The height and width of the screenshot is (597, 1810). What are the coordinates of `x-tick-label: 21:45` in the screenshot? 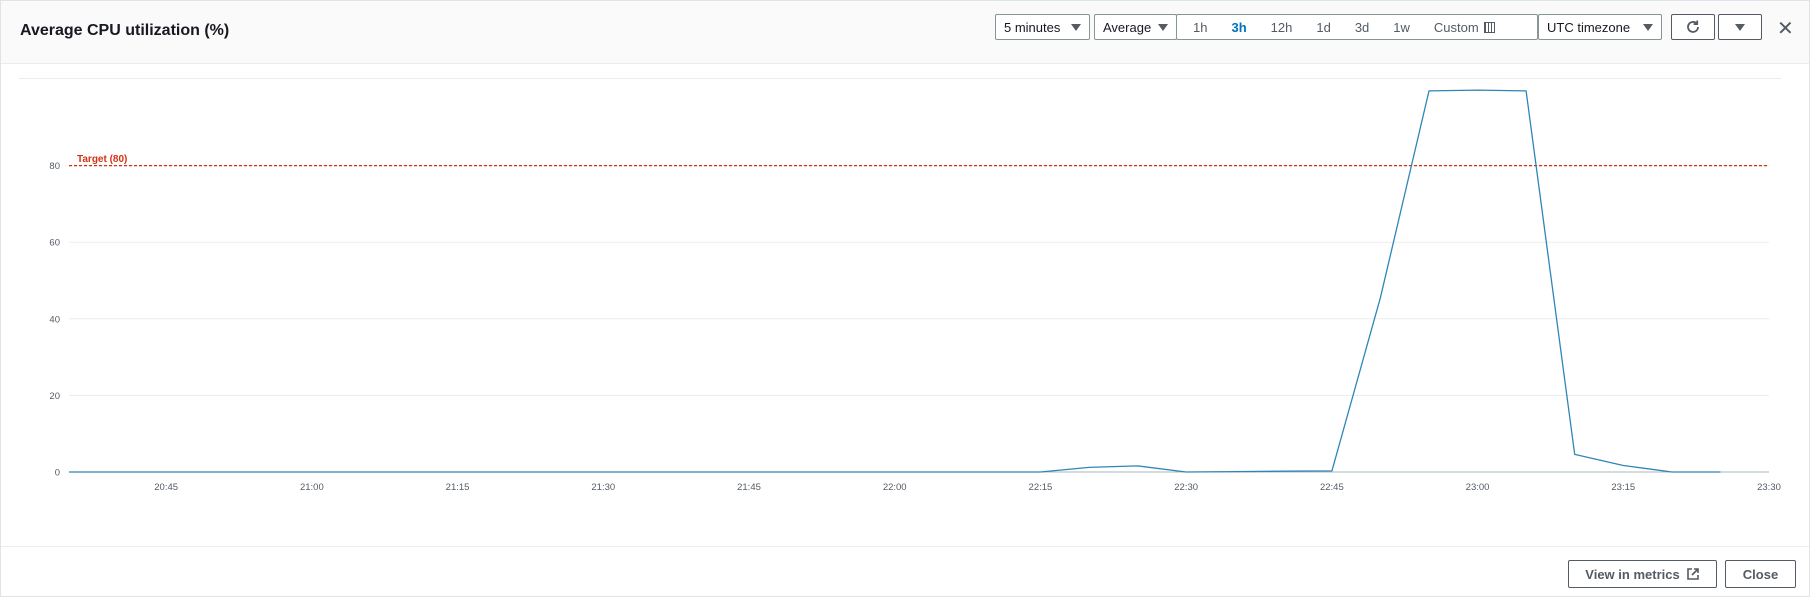 It's located at (749, 487).